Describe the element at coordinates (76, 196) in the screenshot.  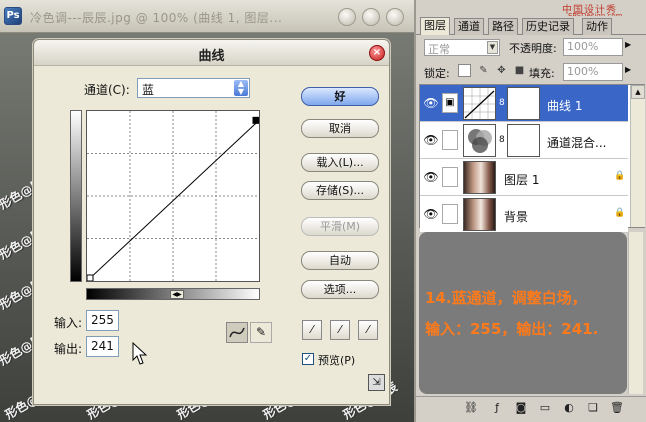
I see `output-gradient-bar` at that location.